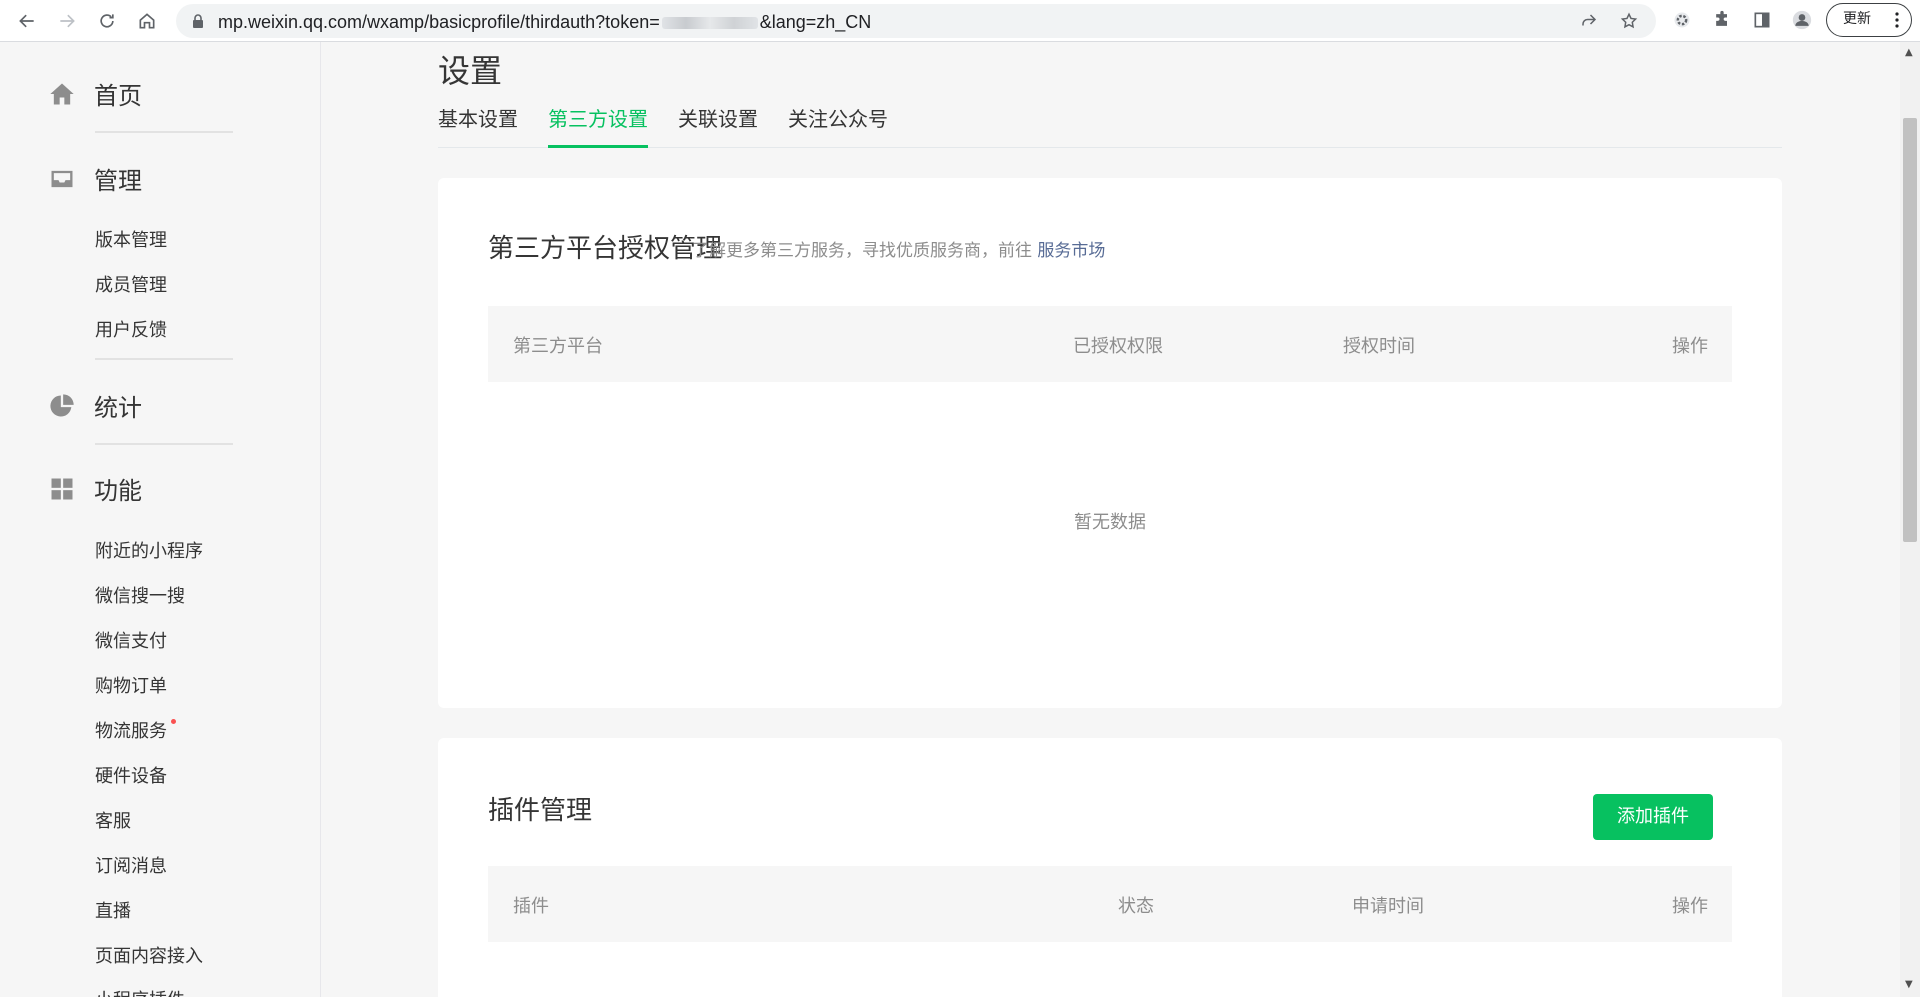  What do you see at coordinates (62, 93) in the screenshot?
I see `home-icon` at bounding box center [62, 93].